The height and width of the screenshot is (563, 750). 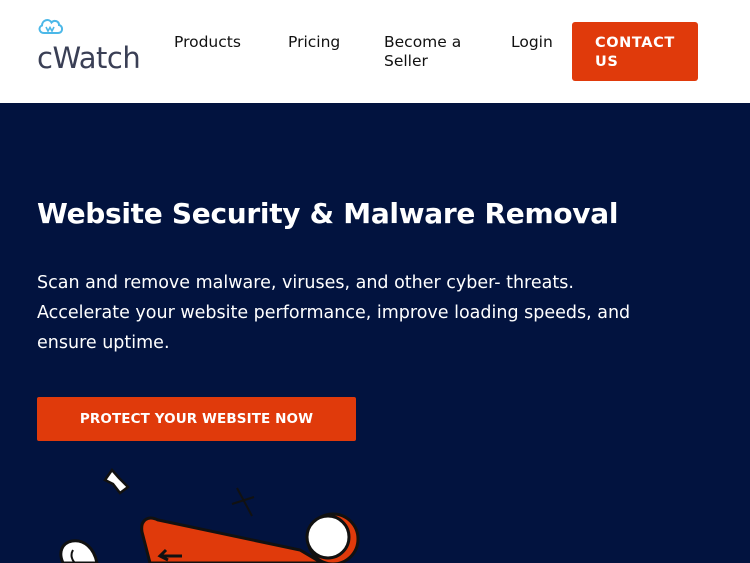 I want to click on protect-website-button: PROTECT YOUR WEBSITE NOW, so click(x=196, y=419).